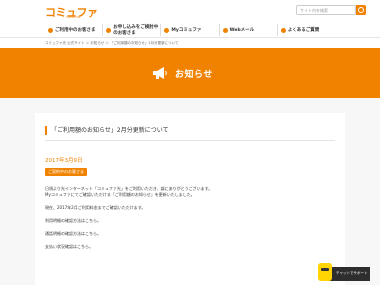 This screenshot has width=380, height=285. I want to click on nav-item-label: ご利用中のお客さま, so click(75, 30).